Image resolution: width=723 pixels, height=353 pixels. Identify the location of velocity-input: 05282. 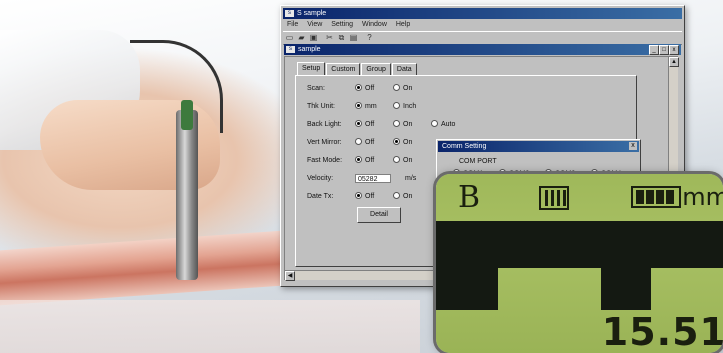
(373, 178).